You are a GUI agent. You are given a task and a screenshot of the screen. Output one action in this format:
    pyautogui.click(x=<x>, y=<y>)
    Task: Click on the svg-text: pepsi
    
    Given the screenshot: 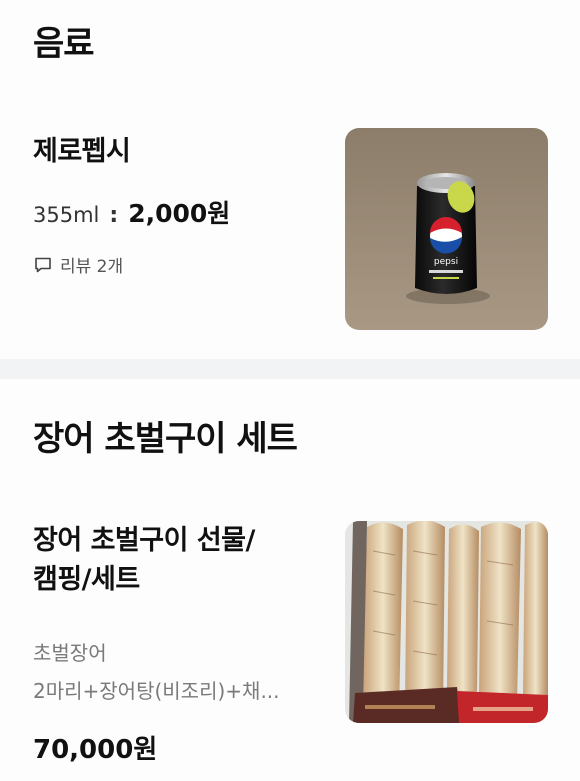 What is the action you would take?
    pyautogui.click(x=446, y=262)
    